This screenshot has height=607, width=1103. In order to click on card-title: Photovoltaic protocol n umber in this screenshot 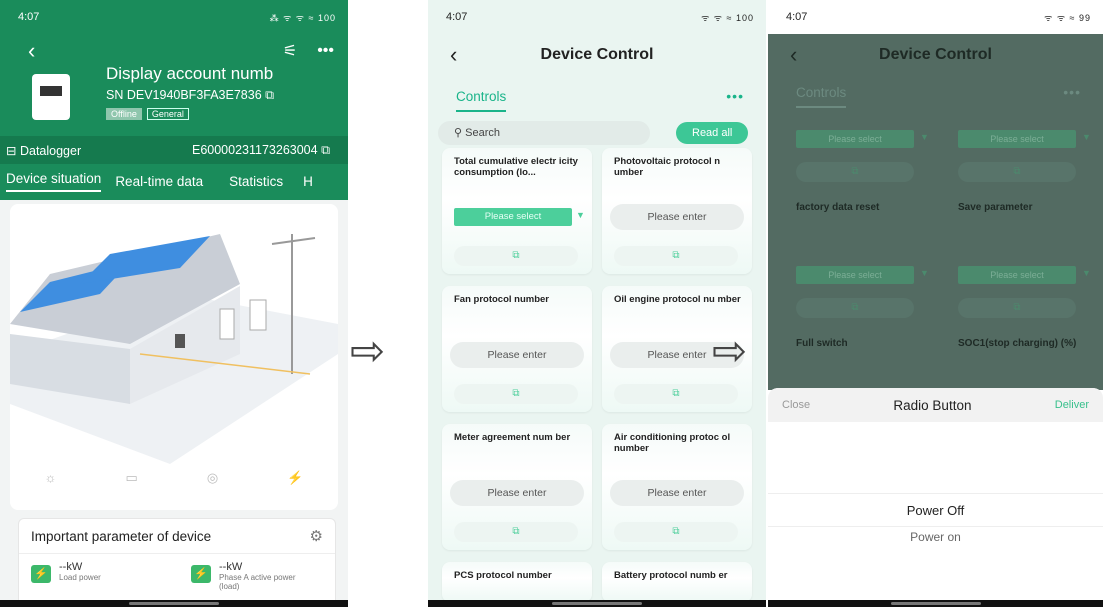, I will do `click(667, 167)`.